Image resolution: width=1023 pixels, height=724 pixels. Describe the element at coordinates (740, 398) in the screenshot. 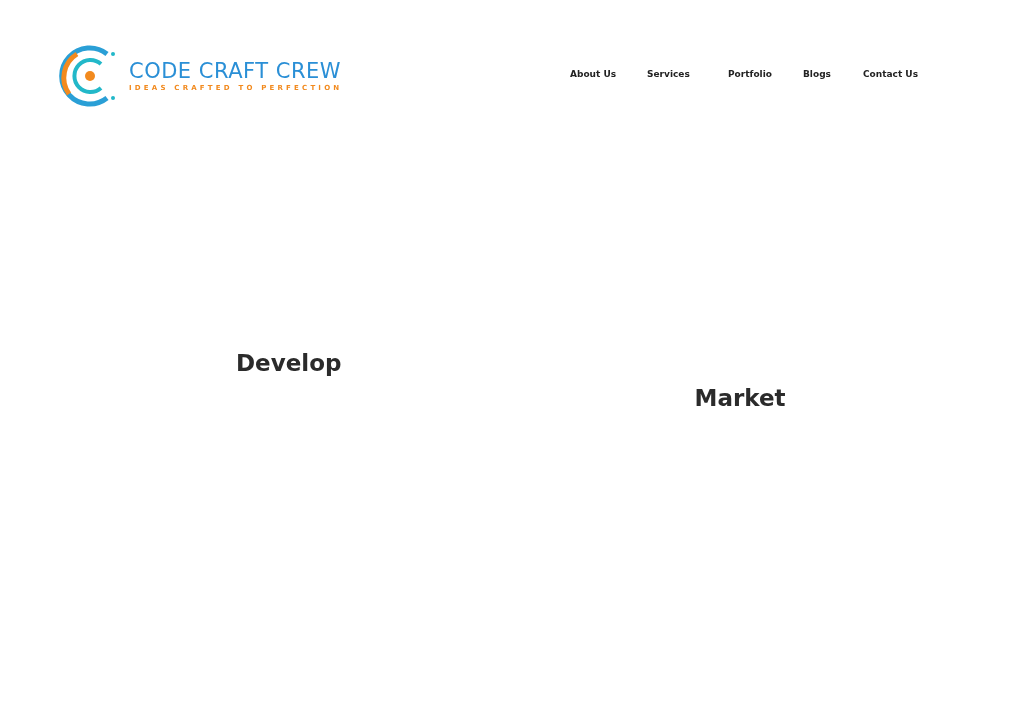

I see `section-heading: Market` at that location.